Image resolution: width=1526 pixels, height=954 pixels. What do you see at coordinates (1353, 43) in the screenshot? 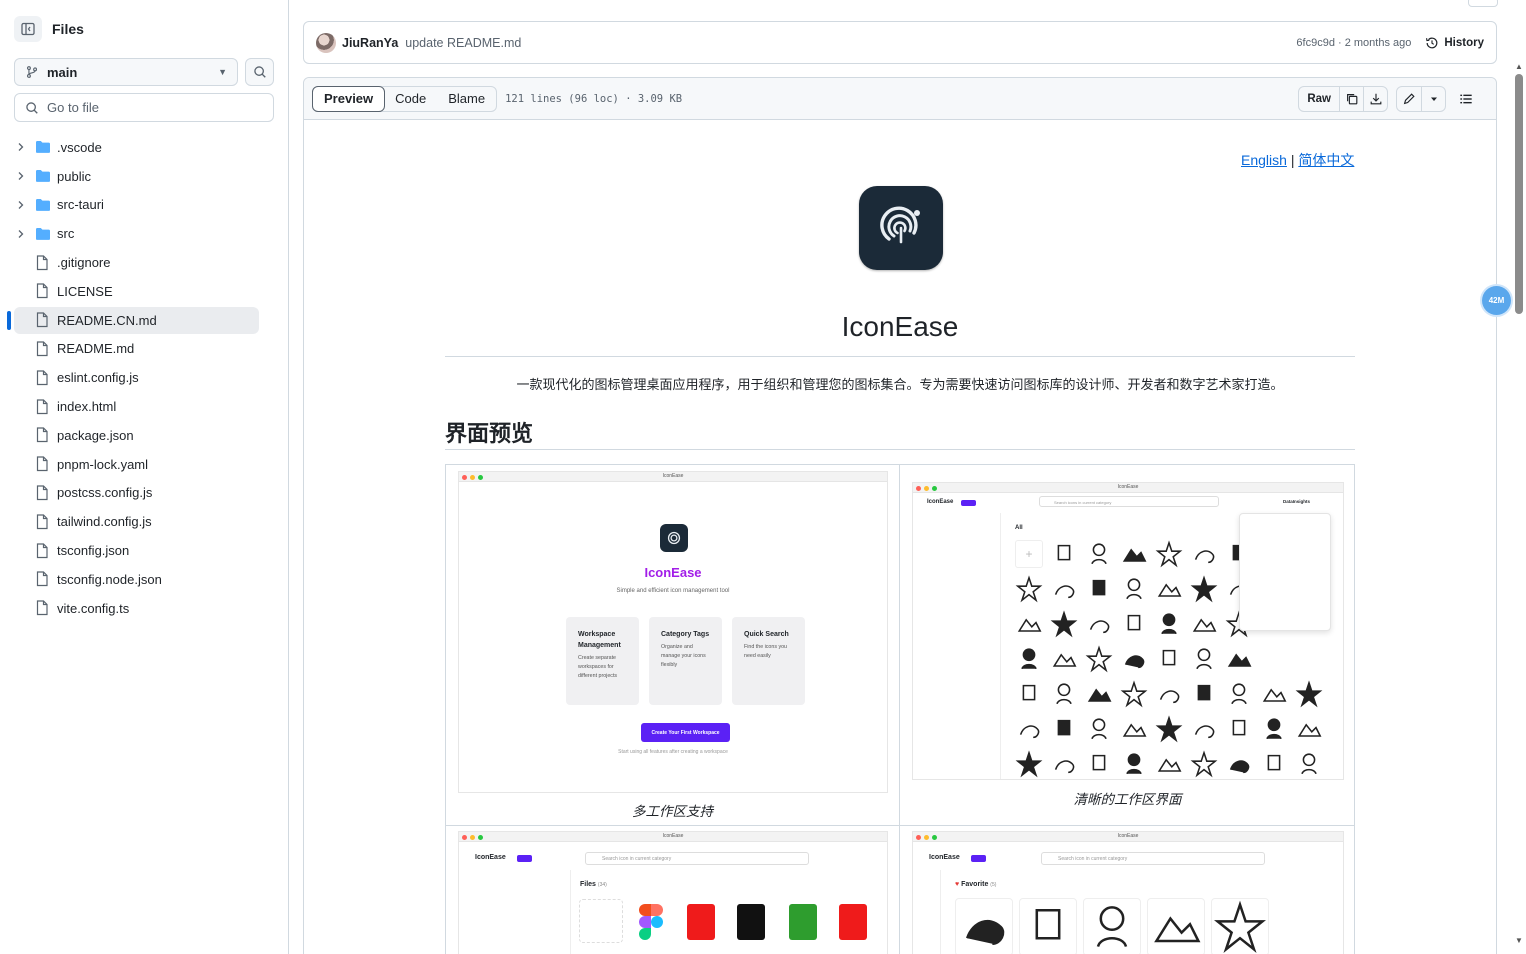
I see `commit-meta: 6fc9c9d · 2 months ago` at bounding box center [1353, 43].